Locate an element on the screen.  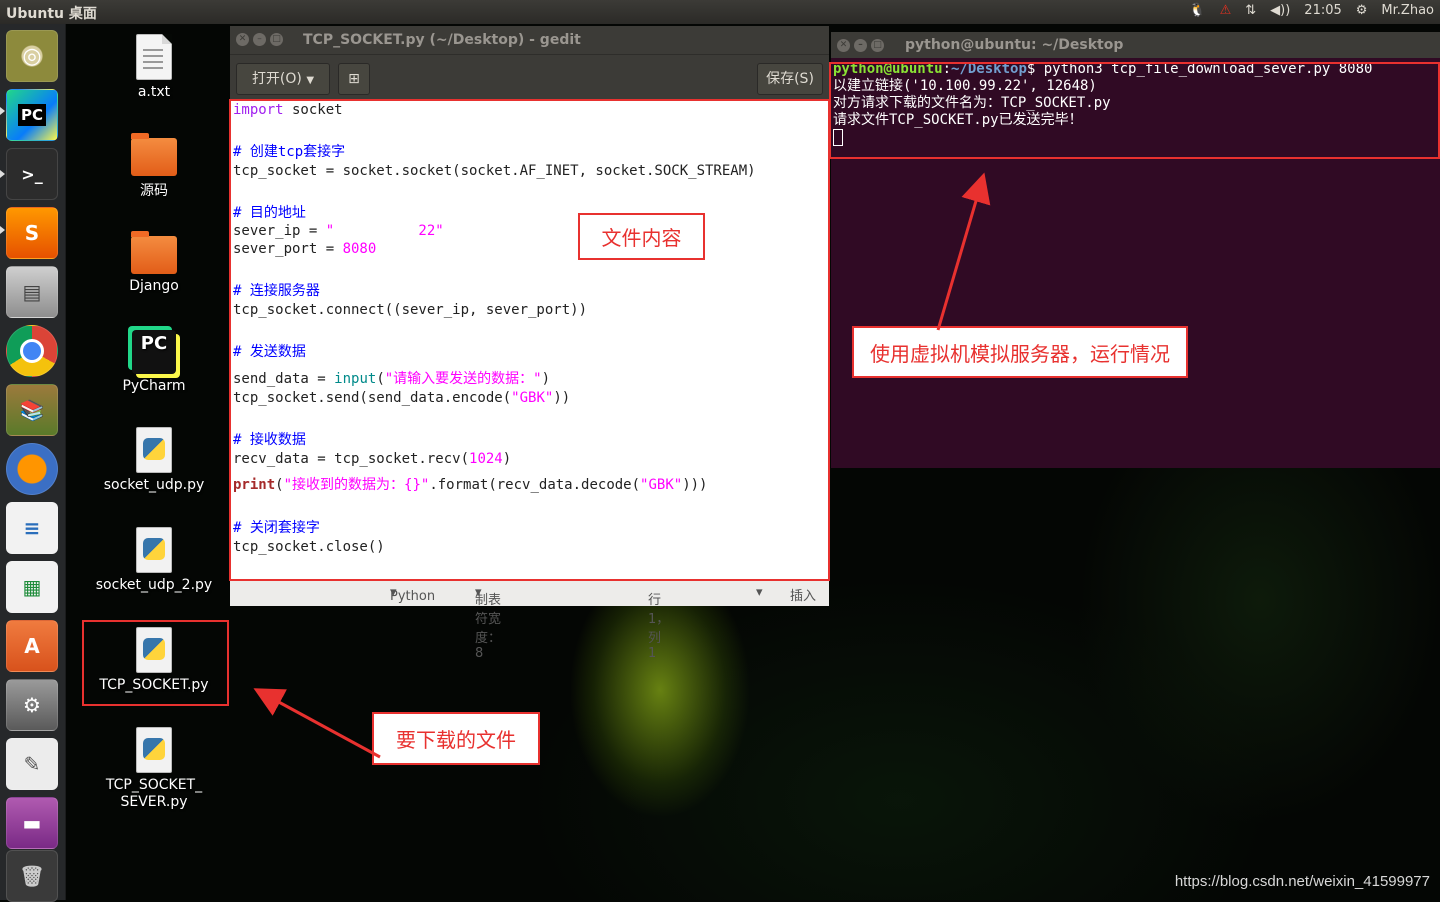
server-arrow is located at coordinates (963, 251).